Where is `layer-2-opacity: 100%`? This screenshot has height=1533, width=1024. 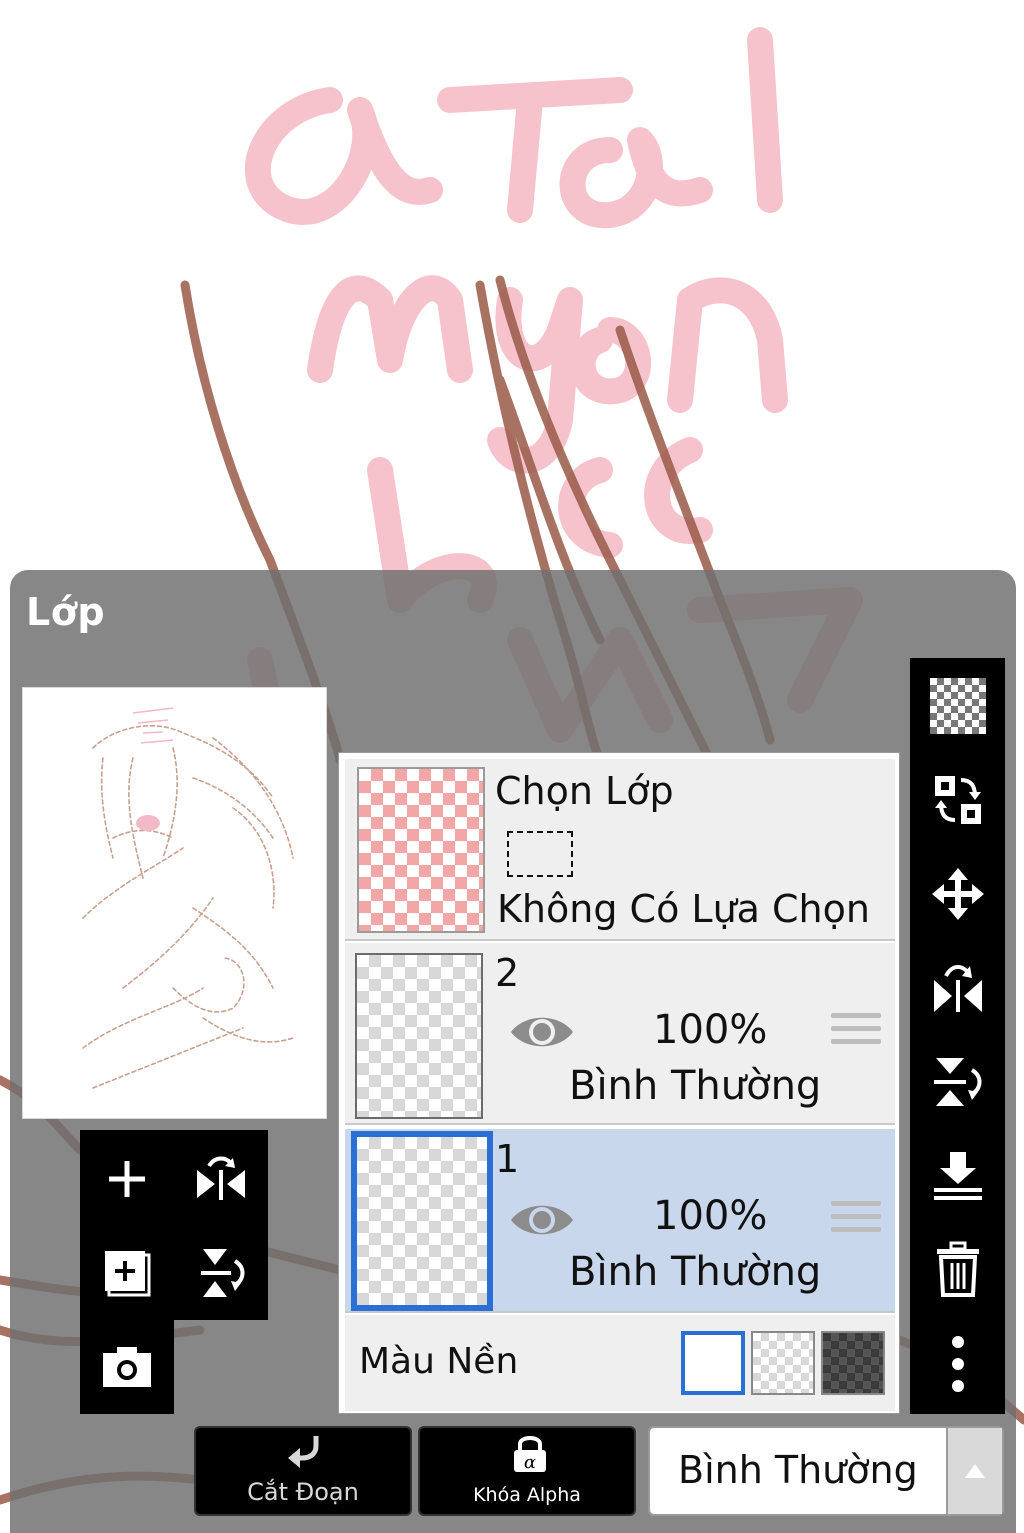
layer-2-opacity: 100% is located at coordinates (710, 1030).